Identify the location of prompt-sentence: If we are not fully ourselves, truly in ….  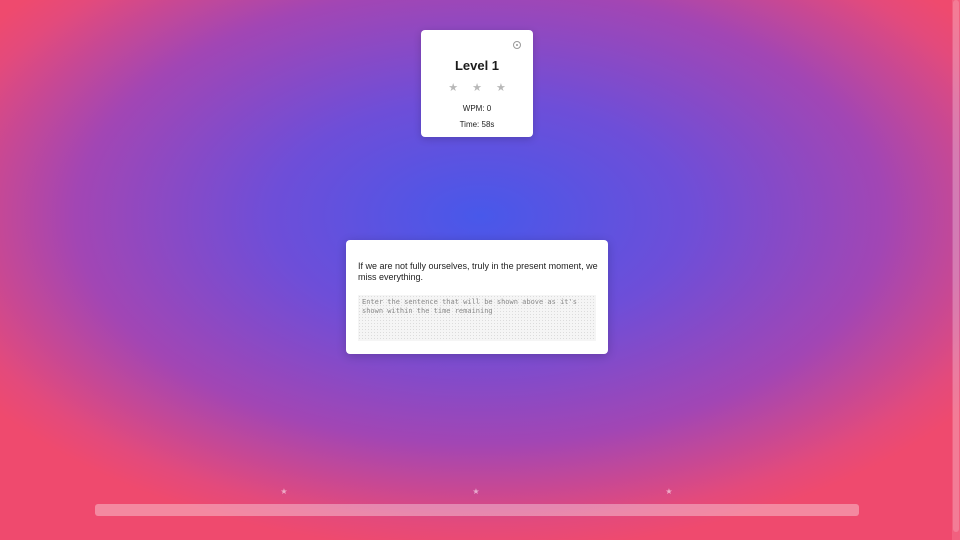
(478, 271).